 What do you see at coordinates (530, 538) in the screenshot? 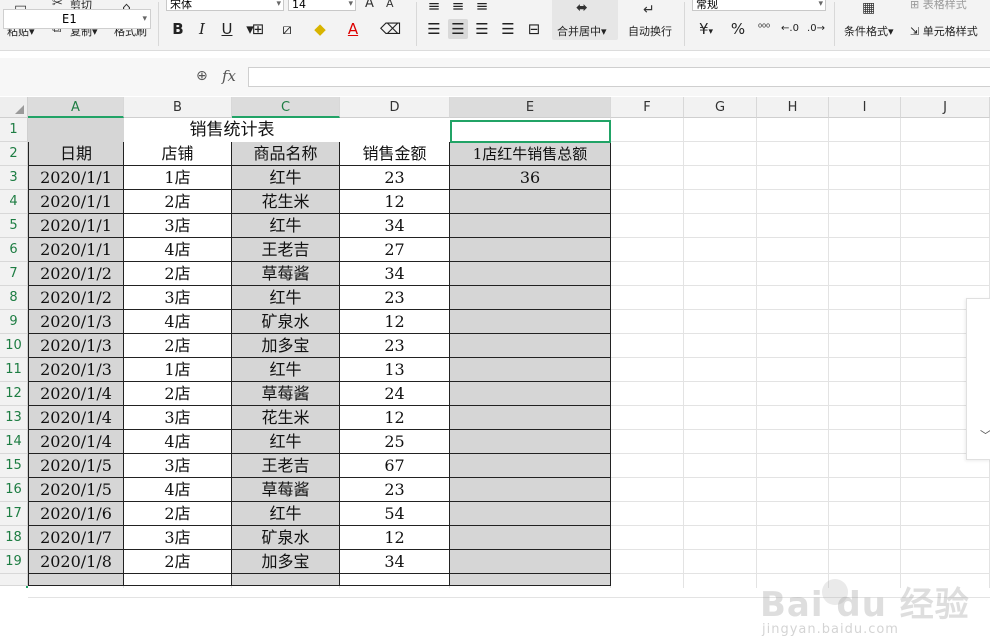
I see `cell-E18` at bounding box center [530, 538].